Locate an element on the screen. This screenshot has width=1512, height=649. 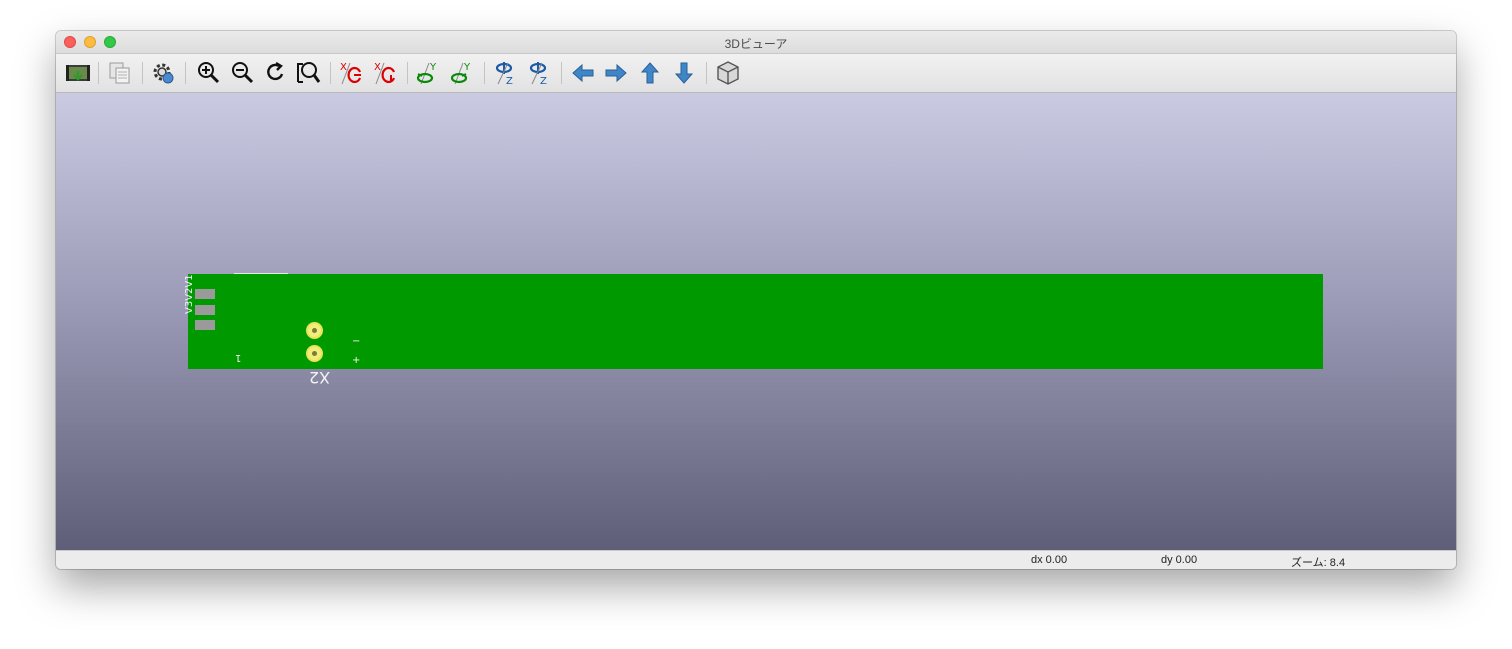
rotate-z-ccw-button: Z is located at coordinates (539, 73).